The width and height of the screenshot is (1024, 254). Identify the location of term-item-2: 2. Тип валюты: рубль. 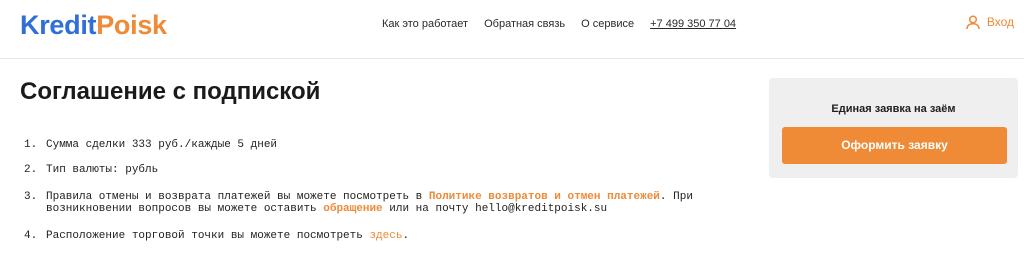
(384, 170).